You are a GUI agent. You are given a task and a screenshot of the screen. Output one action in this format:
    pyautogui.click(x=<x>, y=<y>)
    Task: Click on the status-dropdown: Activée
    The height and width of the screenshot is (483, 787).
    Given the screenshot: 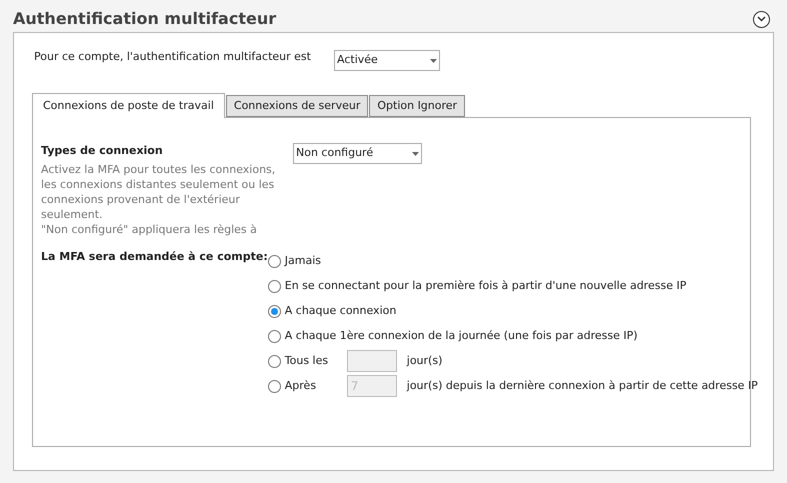 What is the action you would take?
    pyautogui.click(x=387, y=60)
    